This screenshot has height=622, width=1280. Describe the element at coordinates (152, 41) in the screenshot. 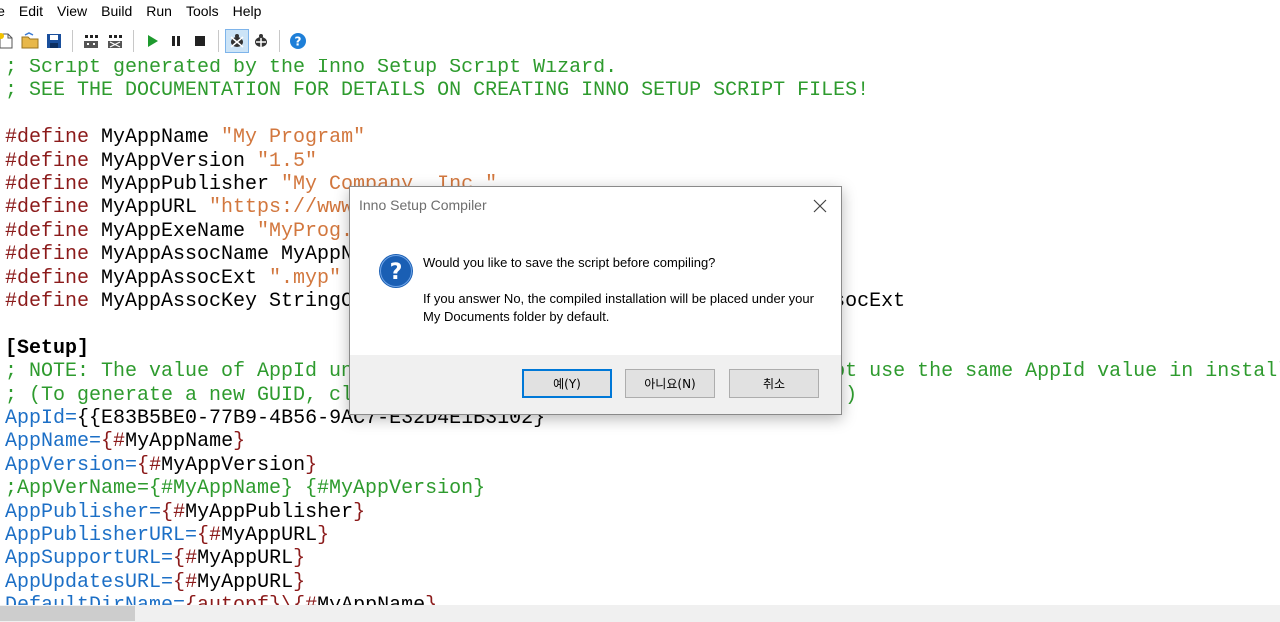

I see `run-icon` at that location.